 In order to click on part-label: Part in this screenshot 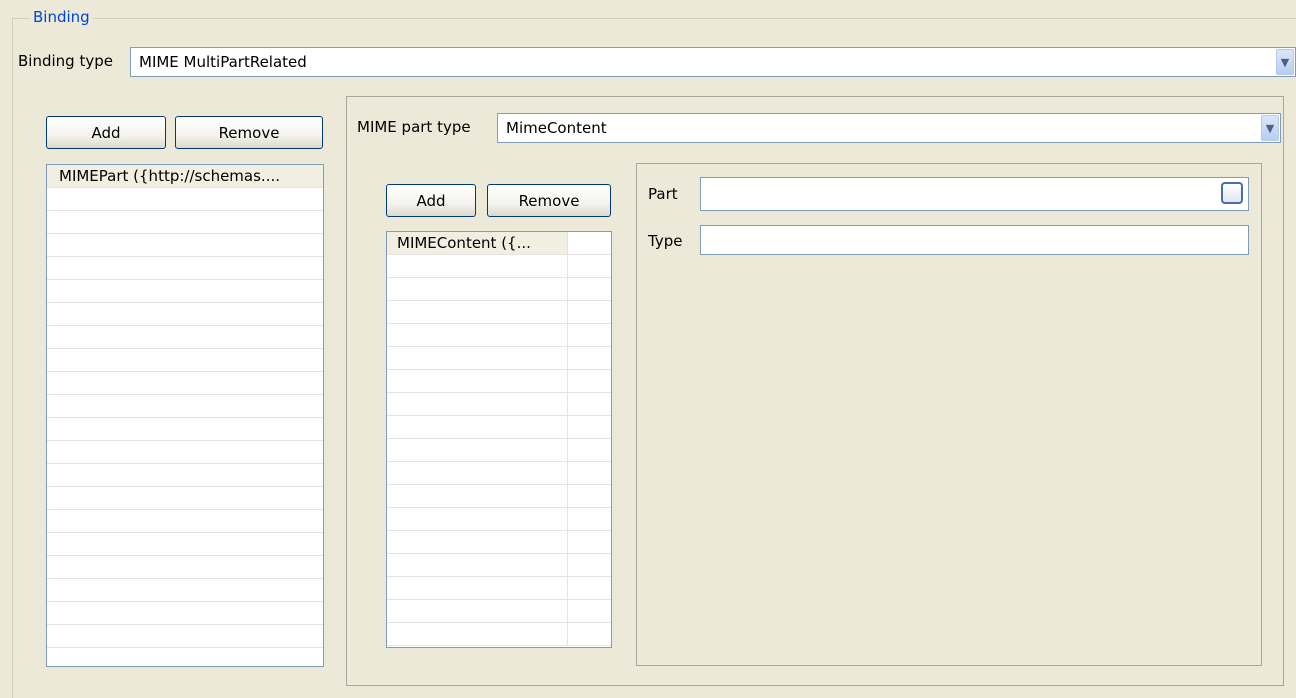, I will do `click(663, 194)`.